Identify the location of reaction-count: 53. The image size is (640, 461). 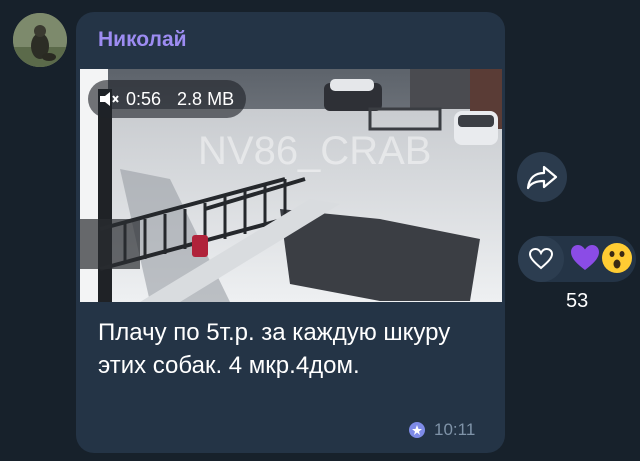
(577, 301).